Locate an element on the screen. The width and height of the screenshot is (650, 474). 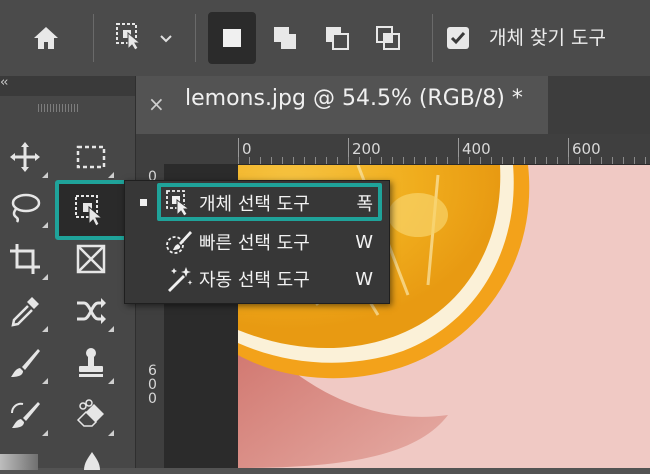
new-selection-icon is located at coordinates (232, 38).